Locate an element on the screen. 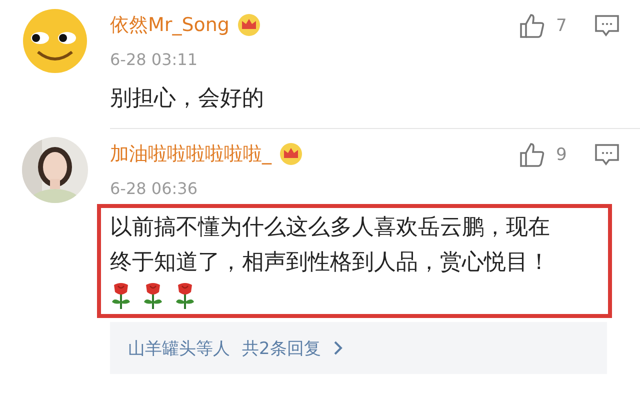 This screenshot has width=640, height=402. like-count: 9 is located at coordinates (562, 155).